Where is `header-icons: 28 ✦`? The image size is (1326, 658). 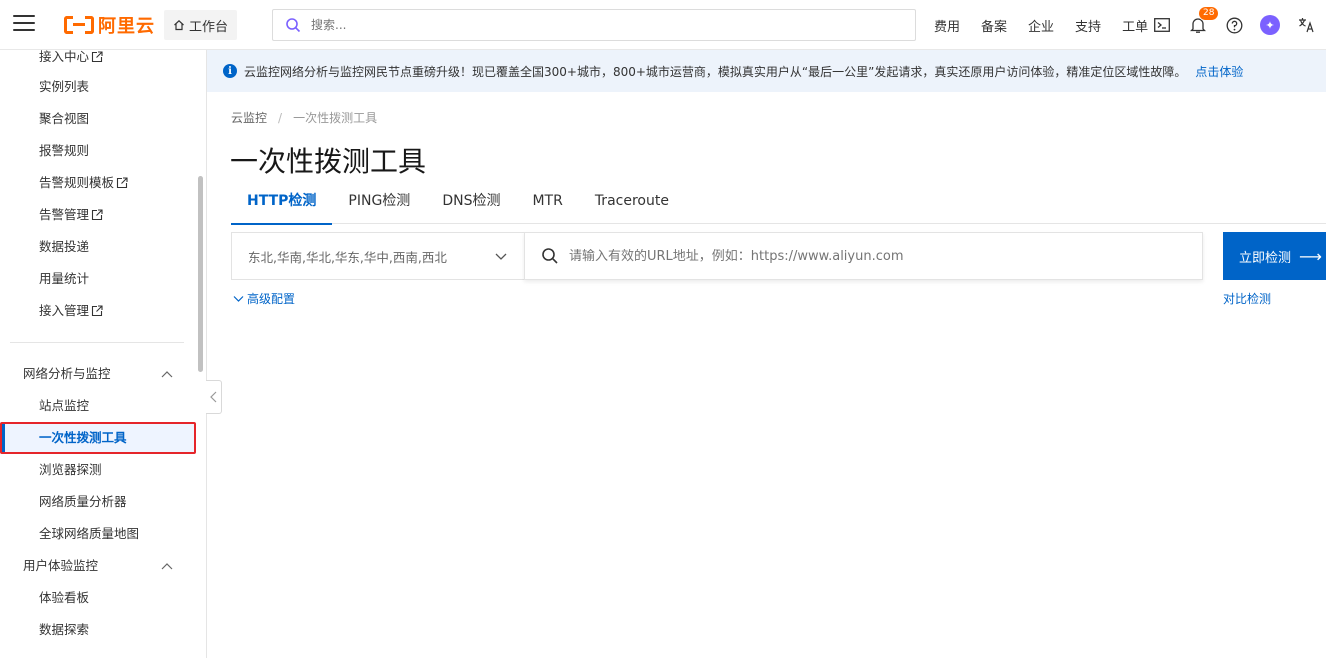 header-icons: 28 ✦ is located at coordinates (1239, 25).